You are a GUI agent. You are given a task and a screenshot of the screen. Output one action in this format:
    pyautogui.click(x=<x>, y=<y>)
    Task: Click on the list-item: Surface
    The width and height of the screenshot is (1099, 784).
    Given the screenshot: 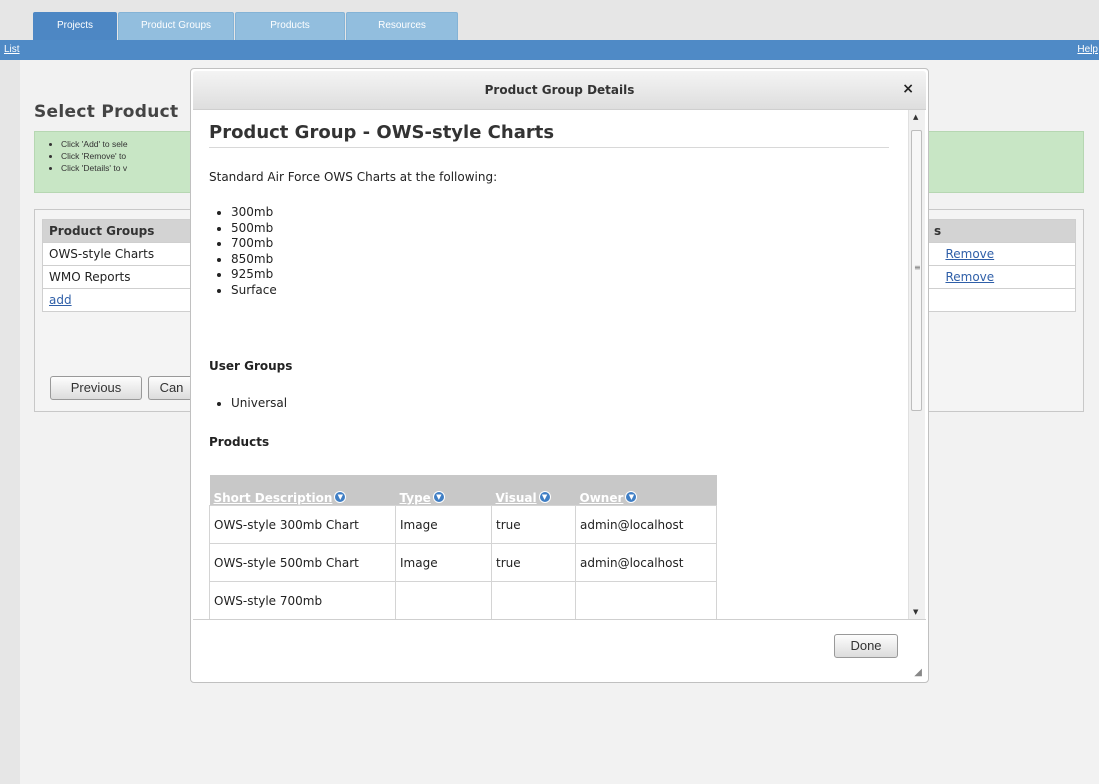 What is the action you would take?
    pyautogui.click(x=254, y=291)
    